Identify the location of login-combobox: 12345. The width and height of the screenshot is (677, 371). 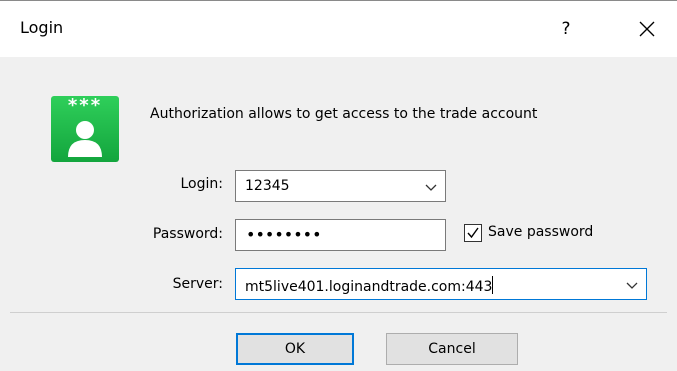
(340, 186).